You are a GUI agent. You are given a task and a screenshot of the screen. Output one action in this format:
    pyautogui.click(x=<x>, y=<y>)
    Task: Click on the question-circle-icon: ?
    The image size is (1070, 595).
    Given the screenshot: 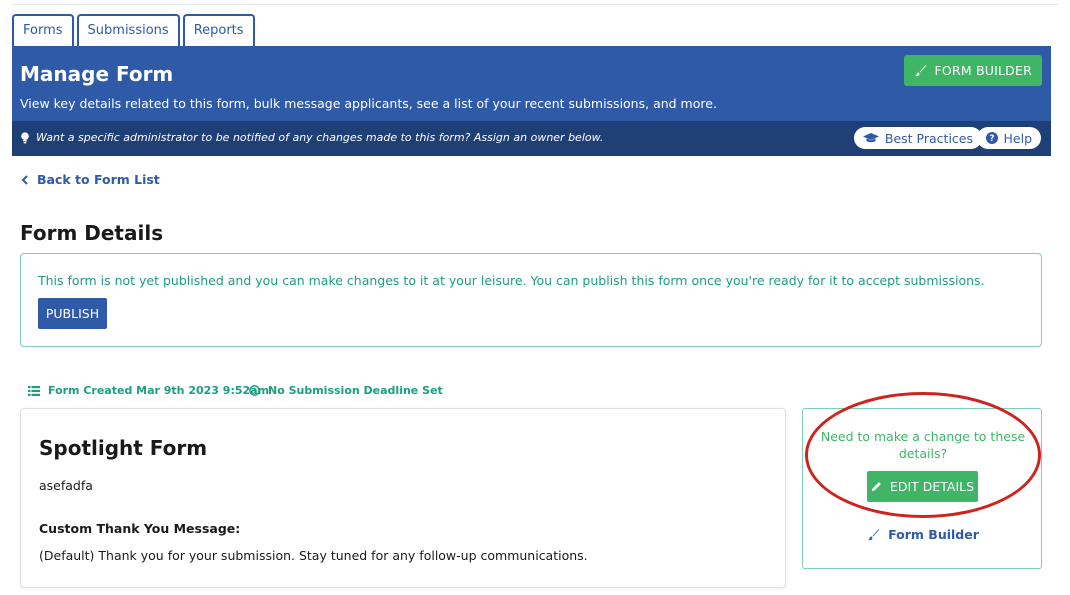 What is the action you would take?
    pyautogui.click(x=991, y=138)
    